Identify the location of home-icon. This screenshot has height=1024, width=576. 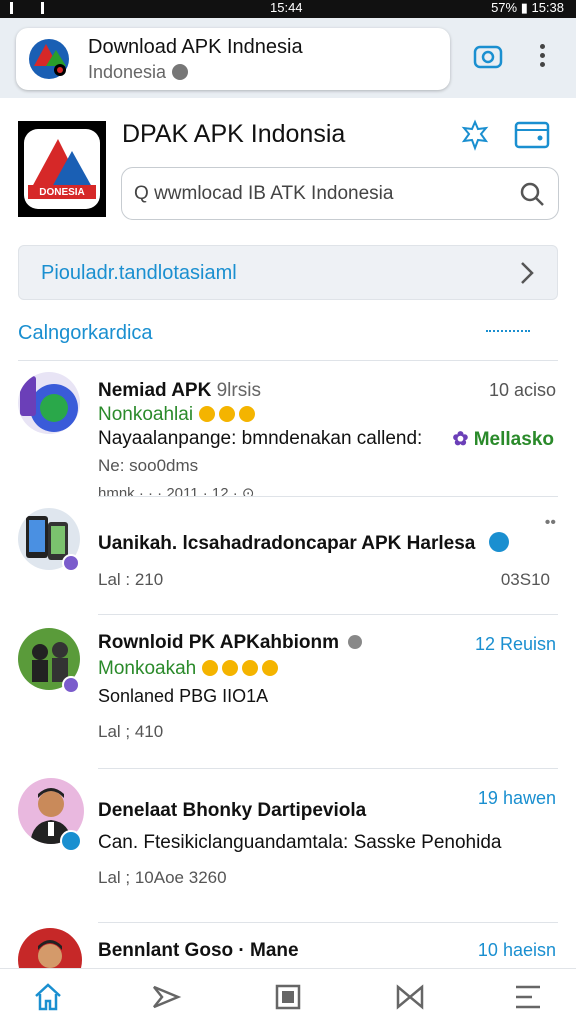
(48, 997).